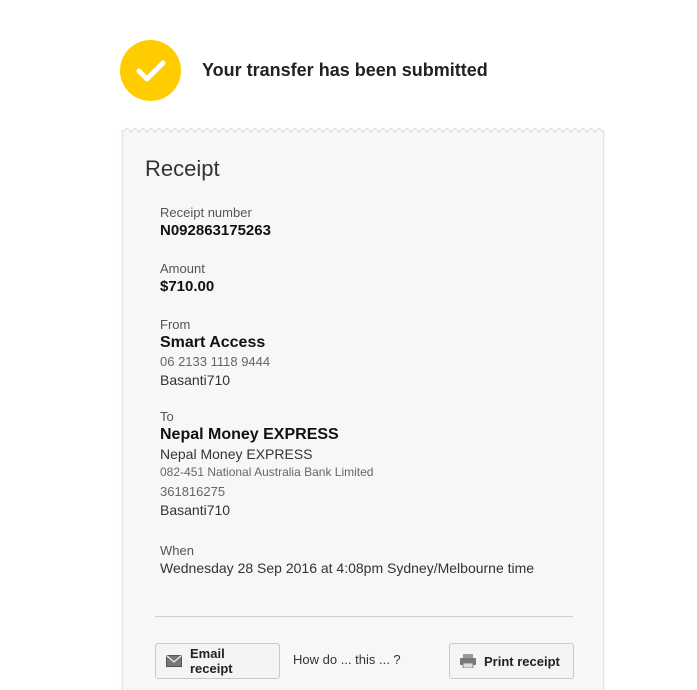  I want to click on divider, so click(364, 616).